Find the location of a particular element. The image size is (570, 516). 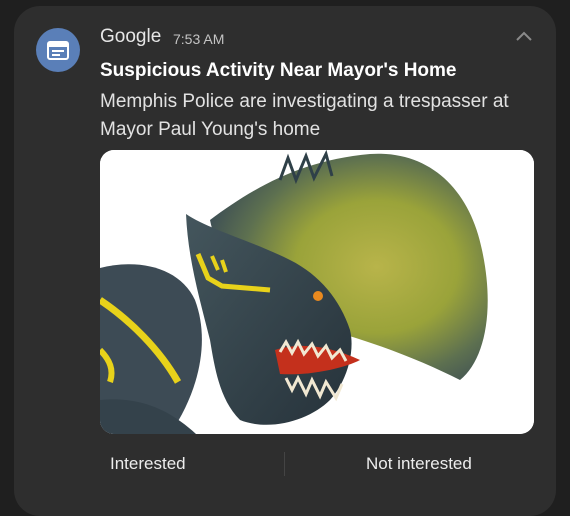

action-divider is located at coordinates (284, 464).